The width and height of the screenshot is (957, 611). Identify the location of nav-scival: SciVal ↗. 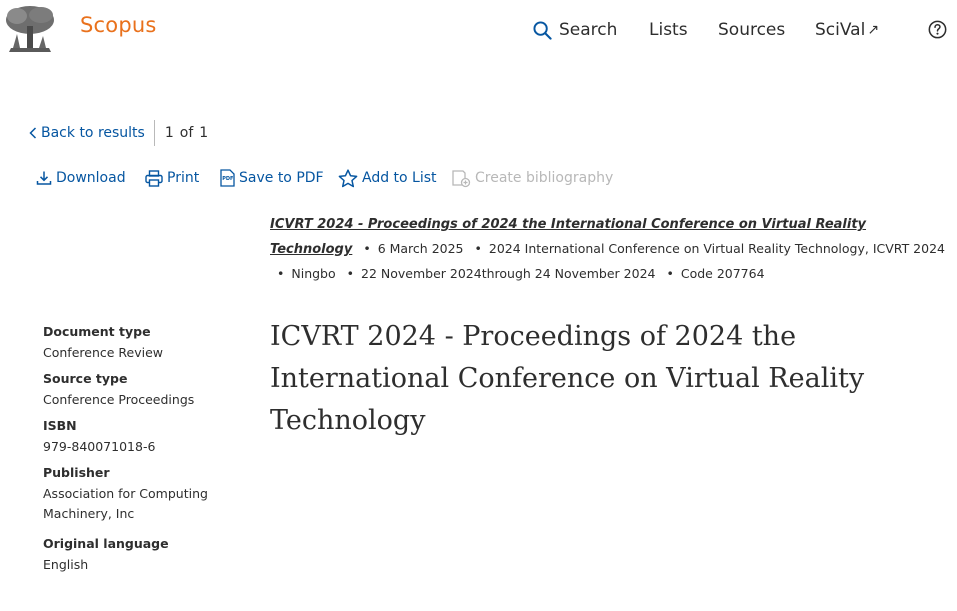
(847, 30).